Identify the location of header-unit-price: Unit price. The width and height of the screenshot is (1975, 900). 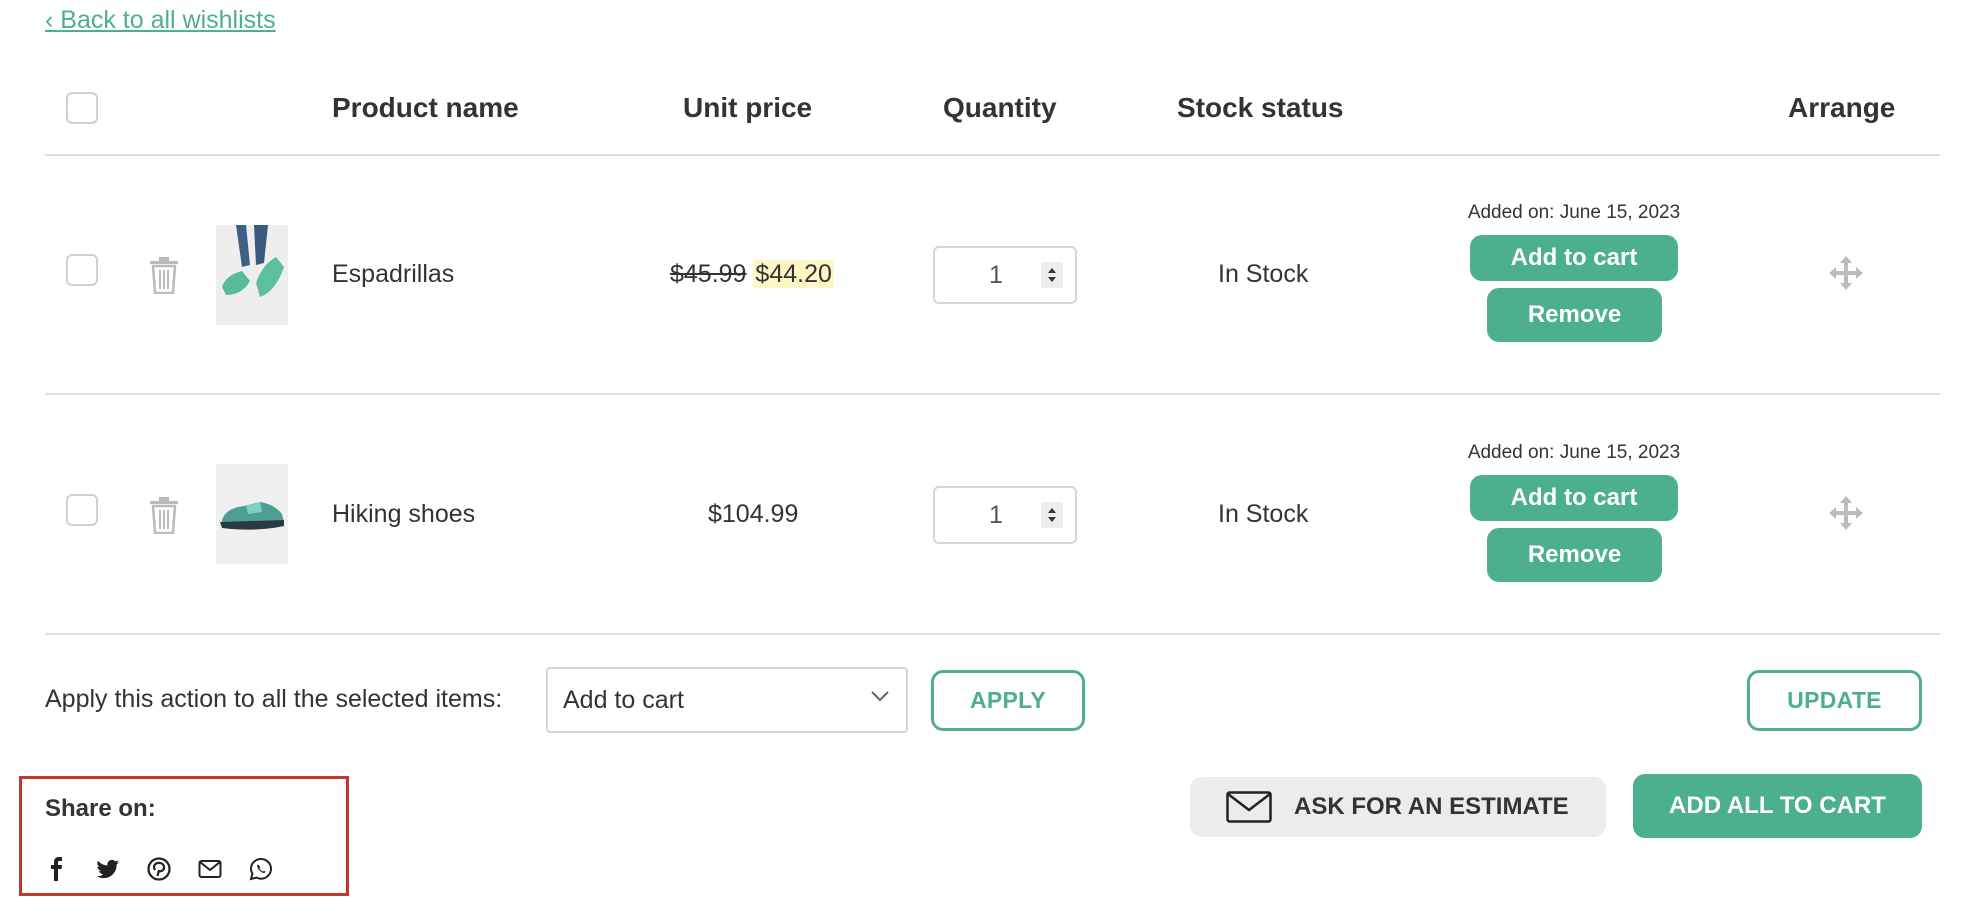
(748, 107).